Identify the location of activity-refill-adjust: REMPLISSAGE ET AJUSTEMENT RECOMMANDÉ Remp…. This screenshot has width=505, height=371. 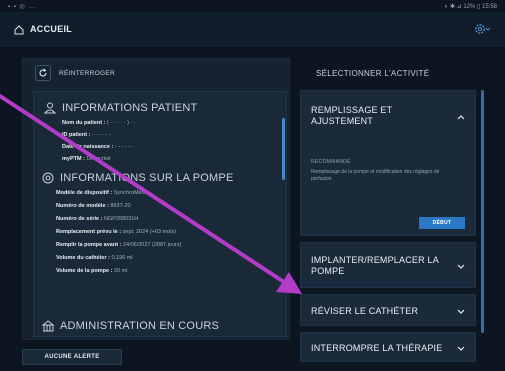
(388, 163).